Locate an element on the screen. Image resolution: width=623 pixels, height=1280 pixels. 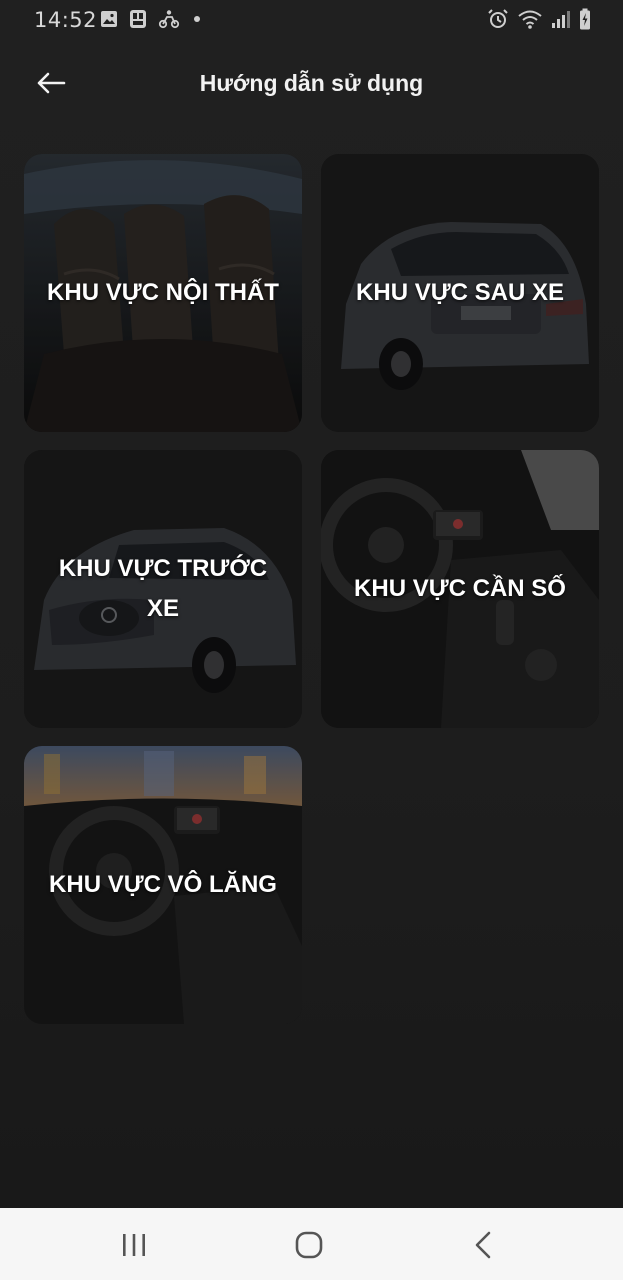
card-label-steering: KHU VỰC VÔ LĂNG is located at coordinates (163, 884).